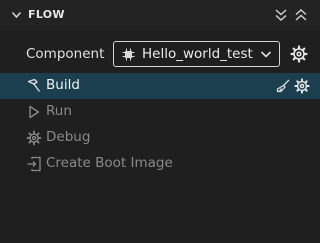 This screenshot has width=320, height=243. Describe the element at coordinates (46, 14) in the screenshot. I see `section-title: FLOW` at that location.